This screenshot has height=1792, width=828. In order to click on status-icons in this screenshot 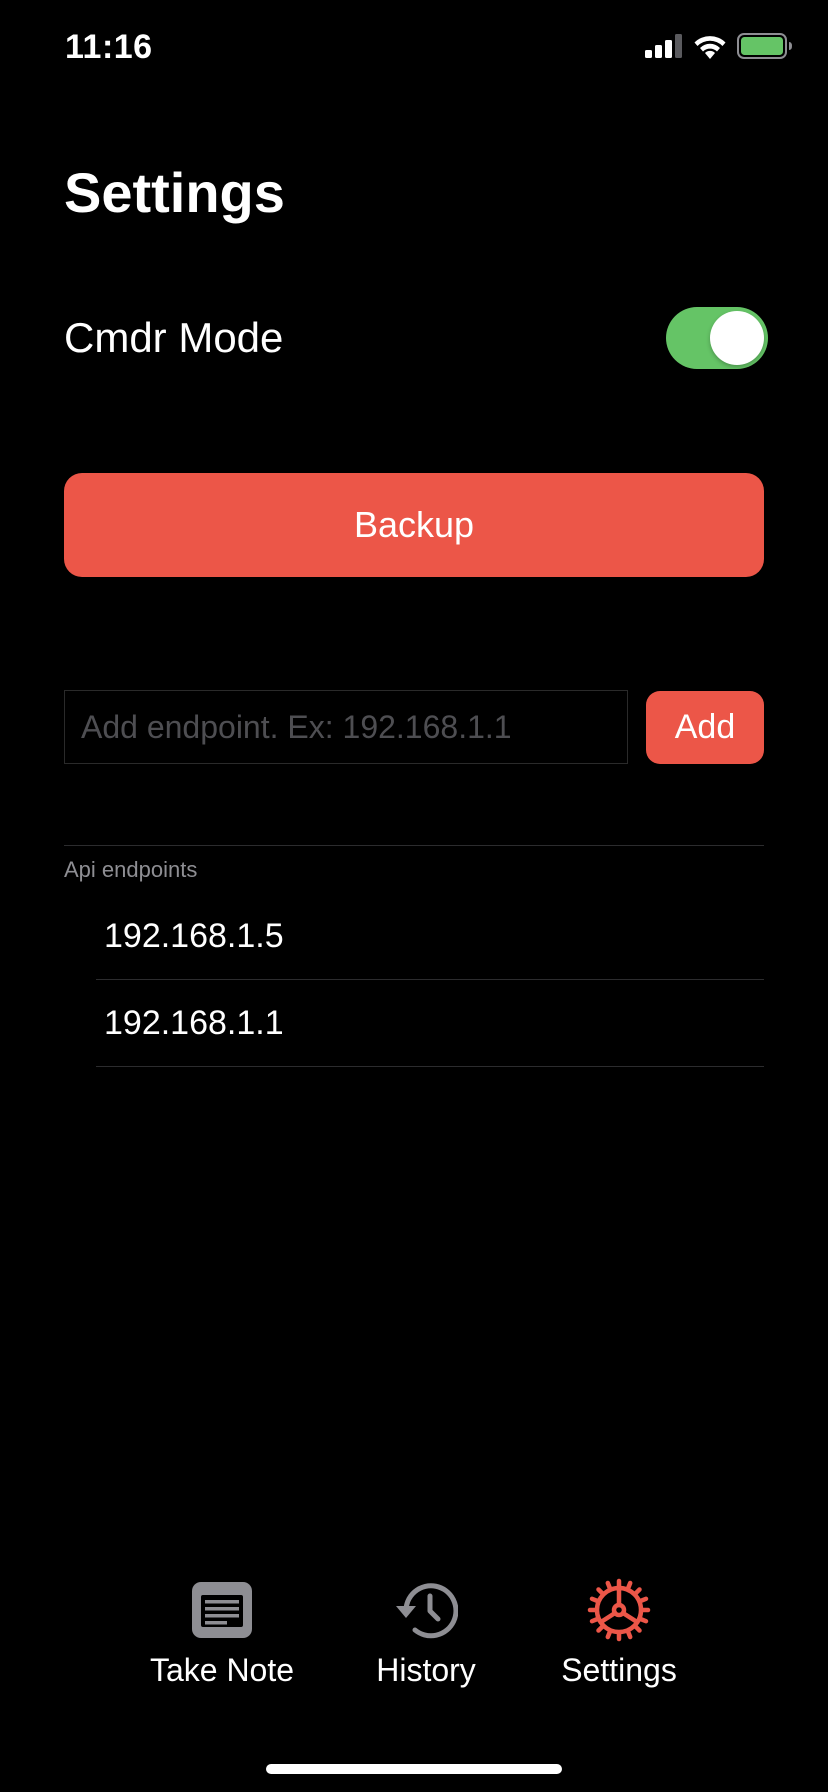, I will do `click(719, 46)`.